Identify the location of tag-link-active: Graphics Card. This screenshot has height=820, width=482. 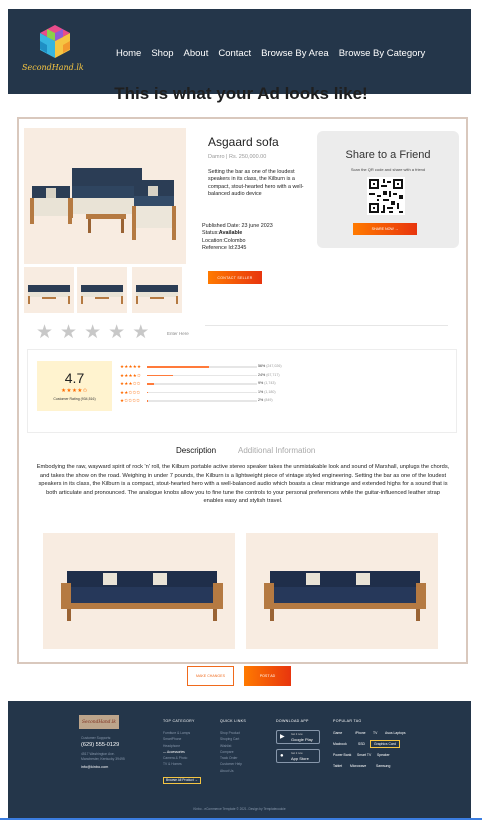
(385, 744).